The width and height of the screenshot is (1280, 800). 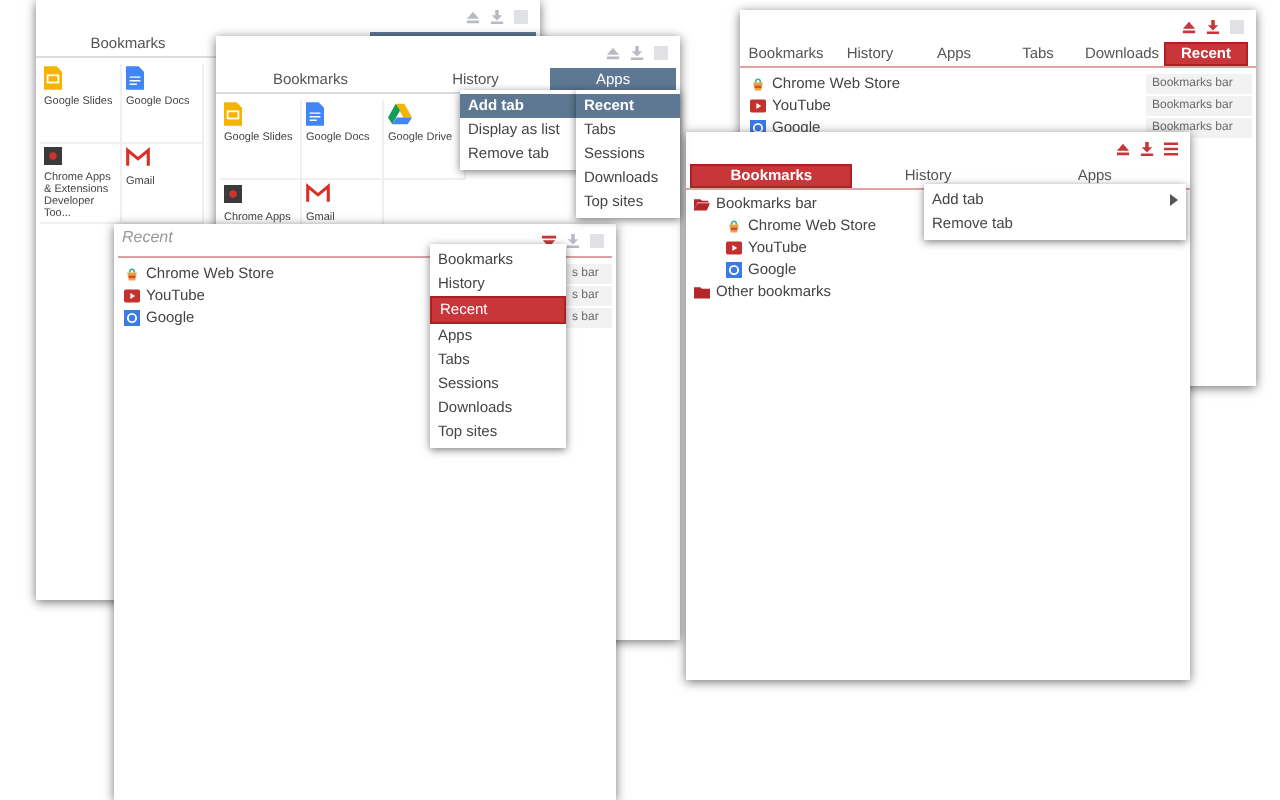 I want to click on drive-icon, so click(x=400, y=114).